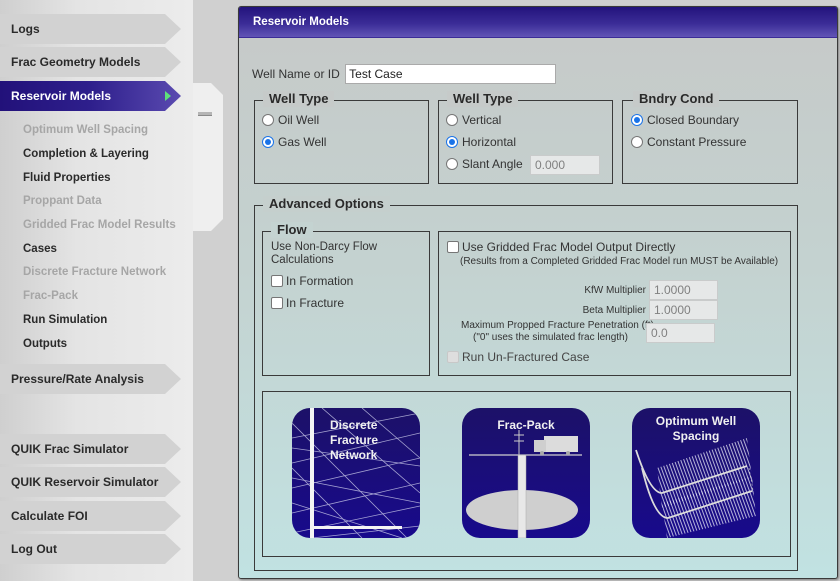 Image resolution: width=840 pixels, height=581 pixels. Describe the element at coordinates (696, 436) in the screenshot. I see `tile-label-line: Spacing` at that location.